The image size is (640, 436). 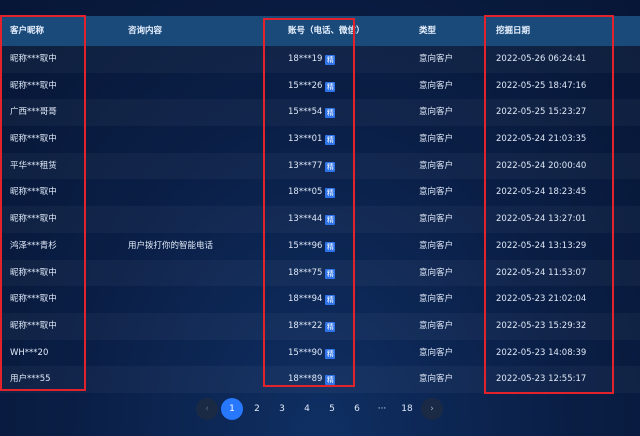 I want to click on page-2: 2, so click(x=257, y=409).